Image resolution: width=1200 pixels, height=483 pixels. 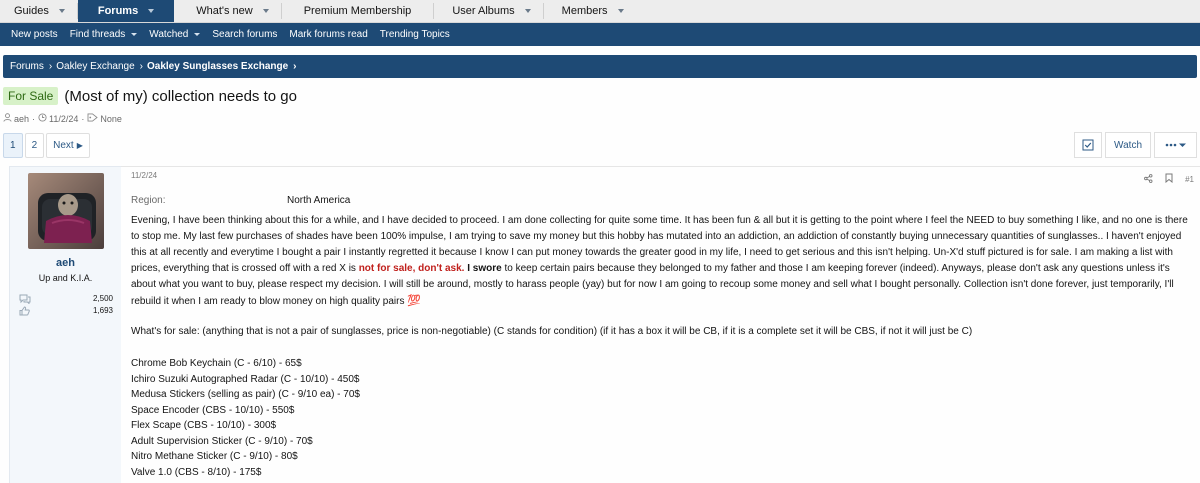 What do you see at coordinates (213, 410) in the screenshot?
I see `list-item: Space Encoder (CBS - 10/10) - 550$` at bounding box center [213, 410].